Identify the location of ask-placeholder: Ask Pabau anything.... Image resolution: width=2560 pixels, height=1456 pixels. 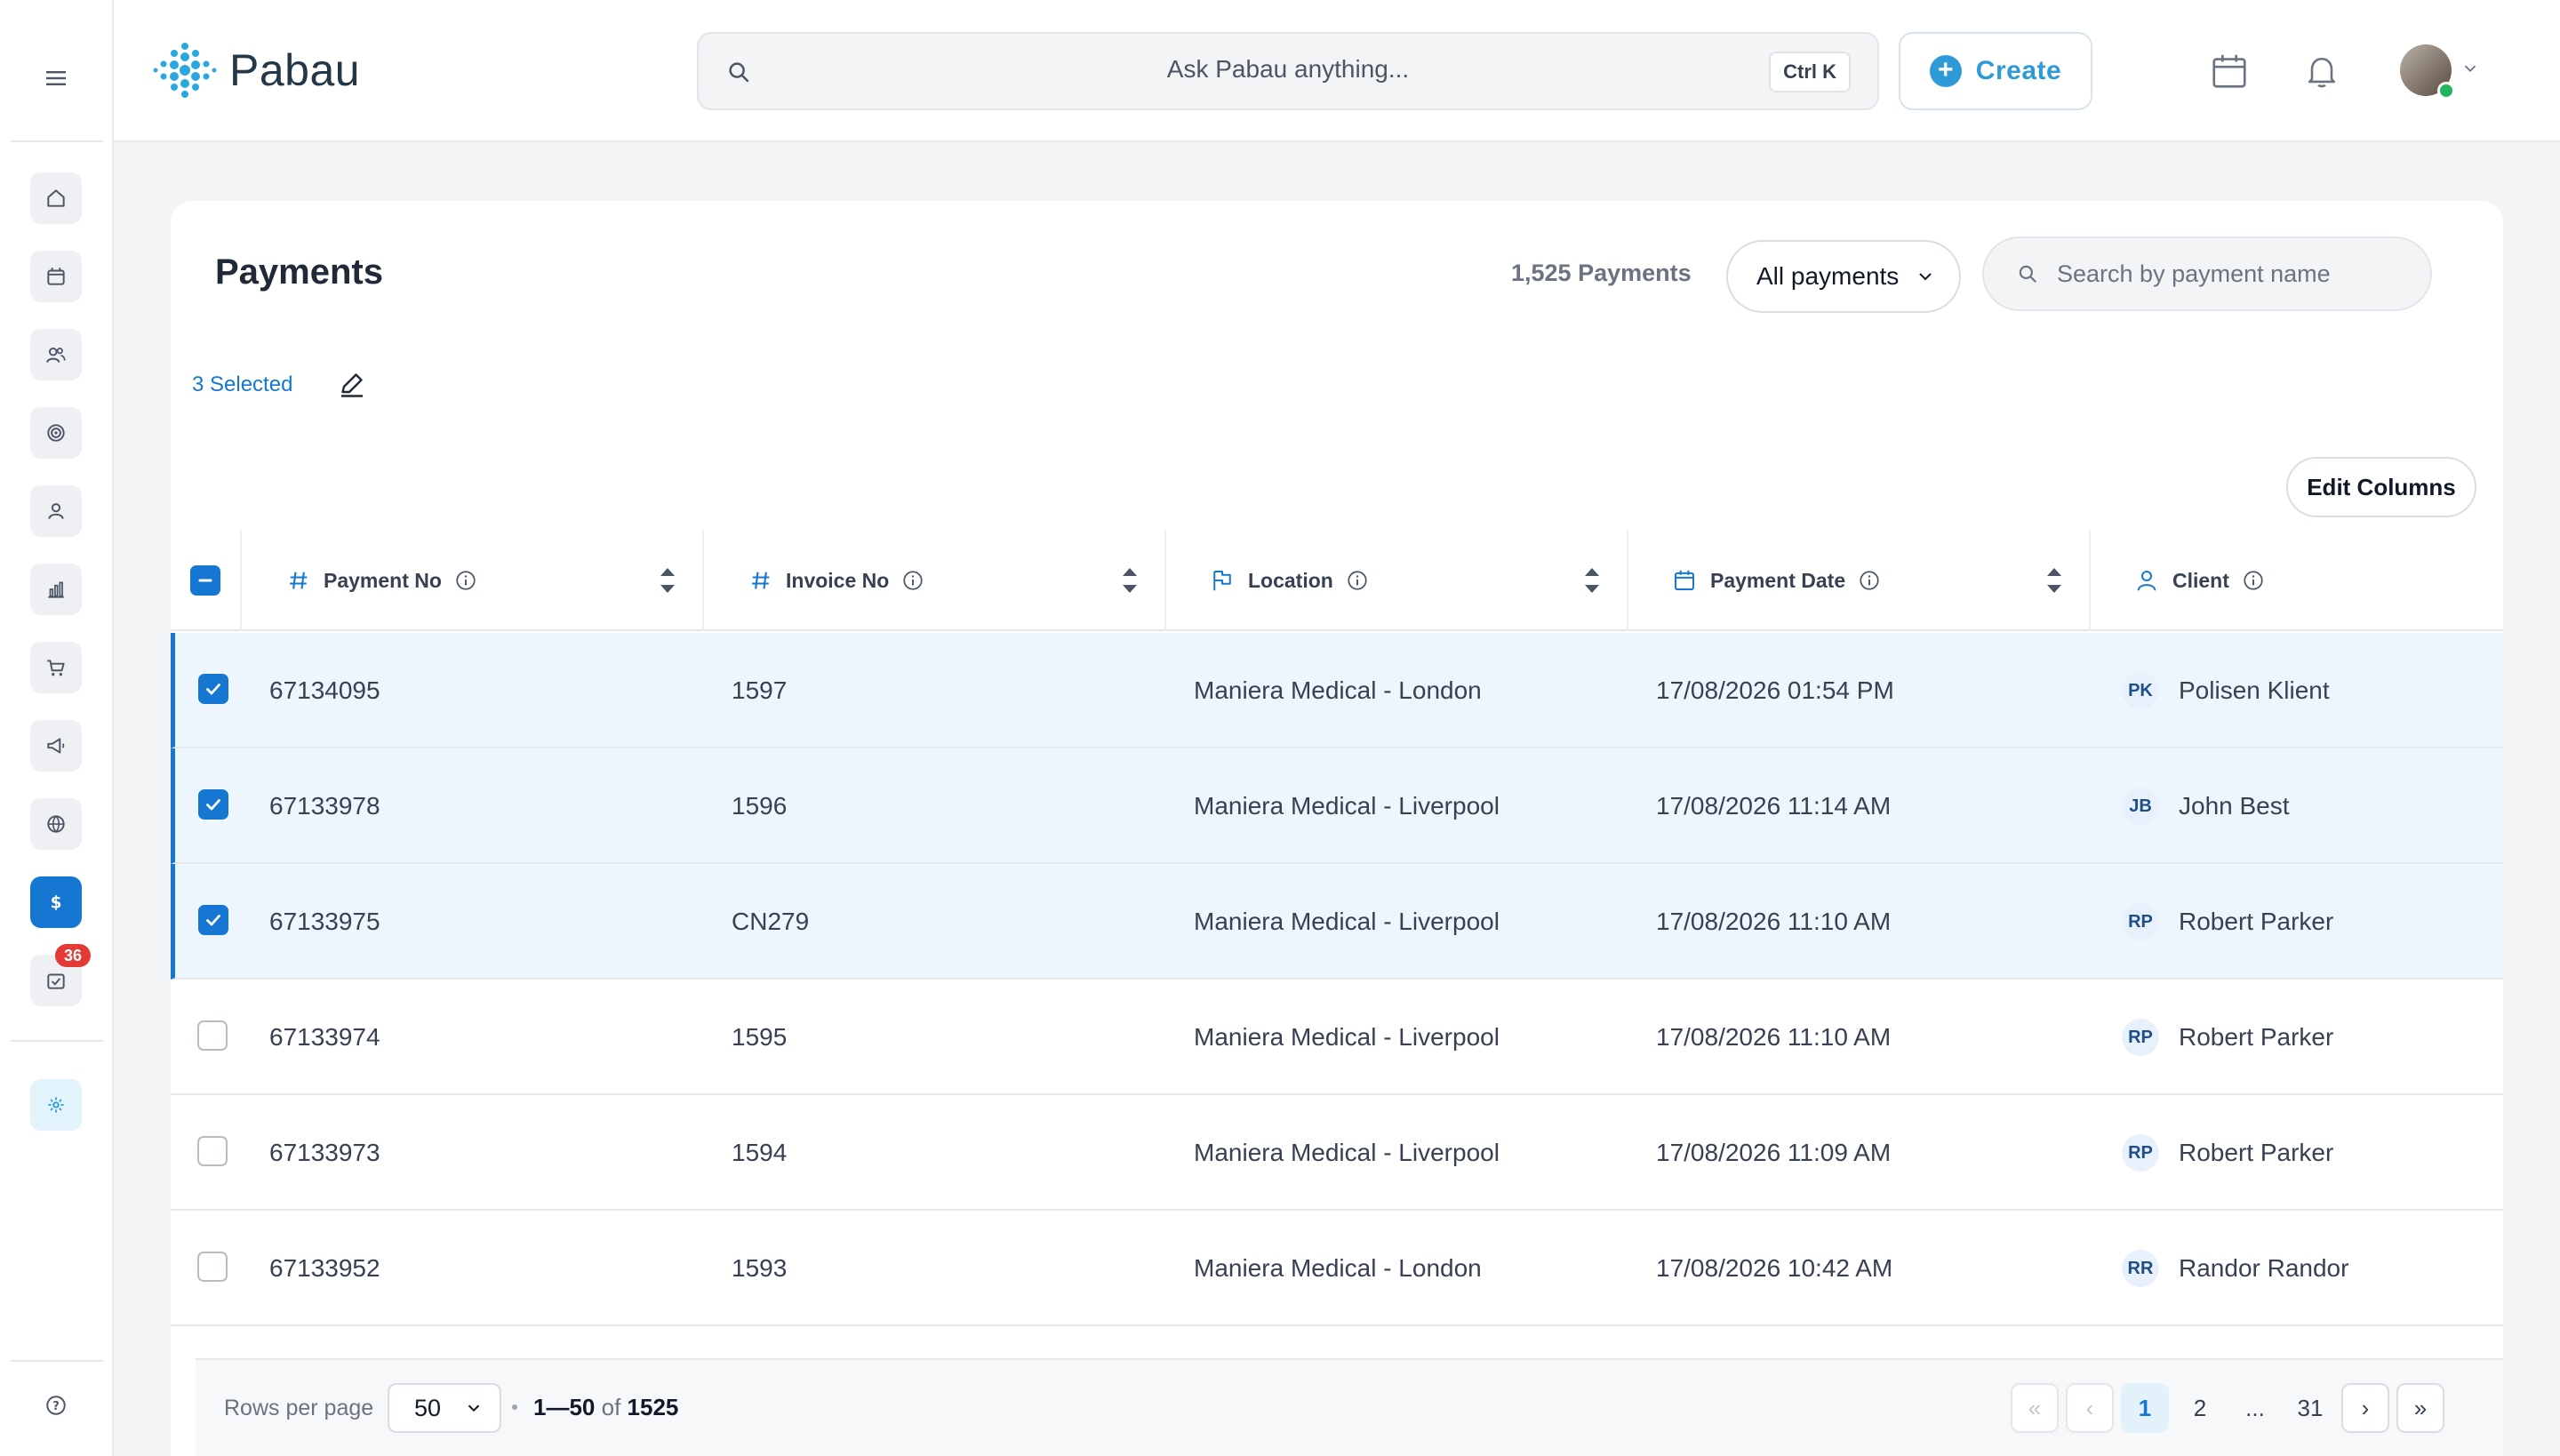
(1288, 69).